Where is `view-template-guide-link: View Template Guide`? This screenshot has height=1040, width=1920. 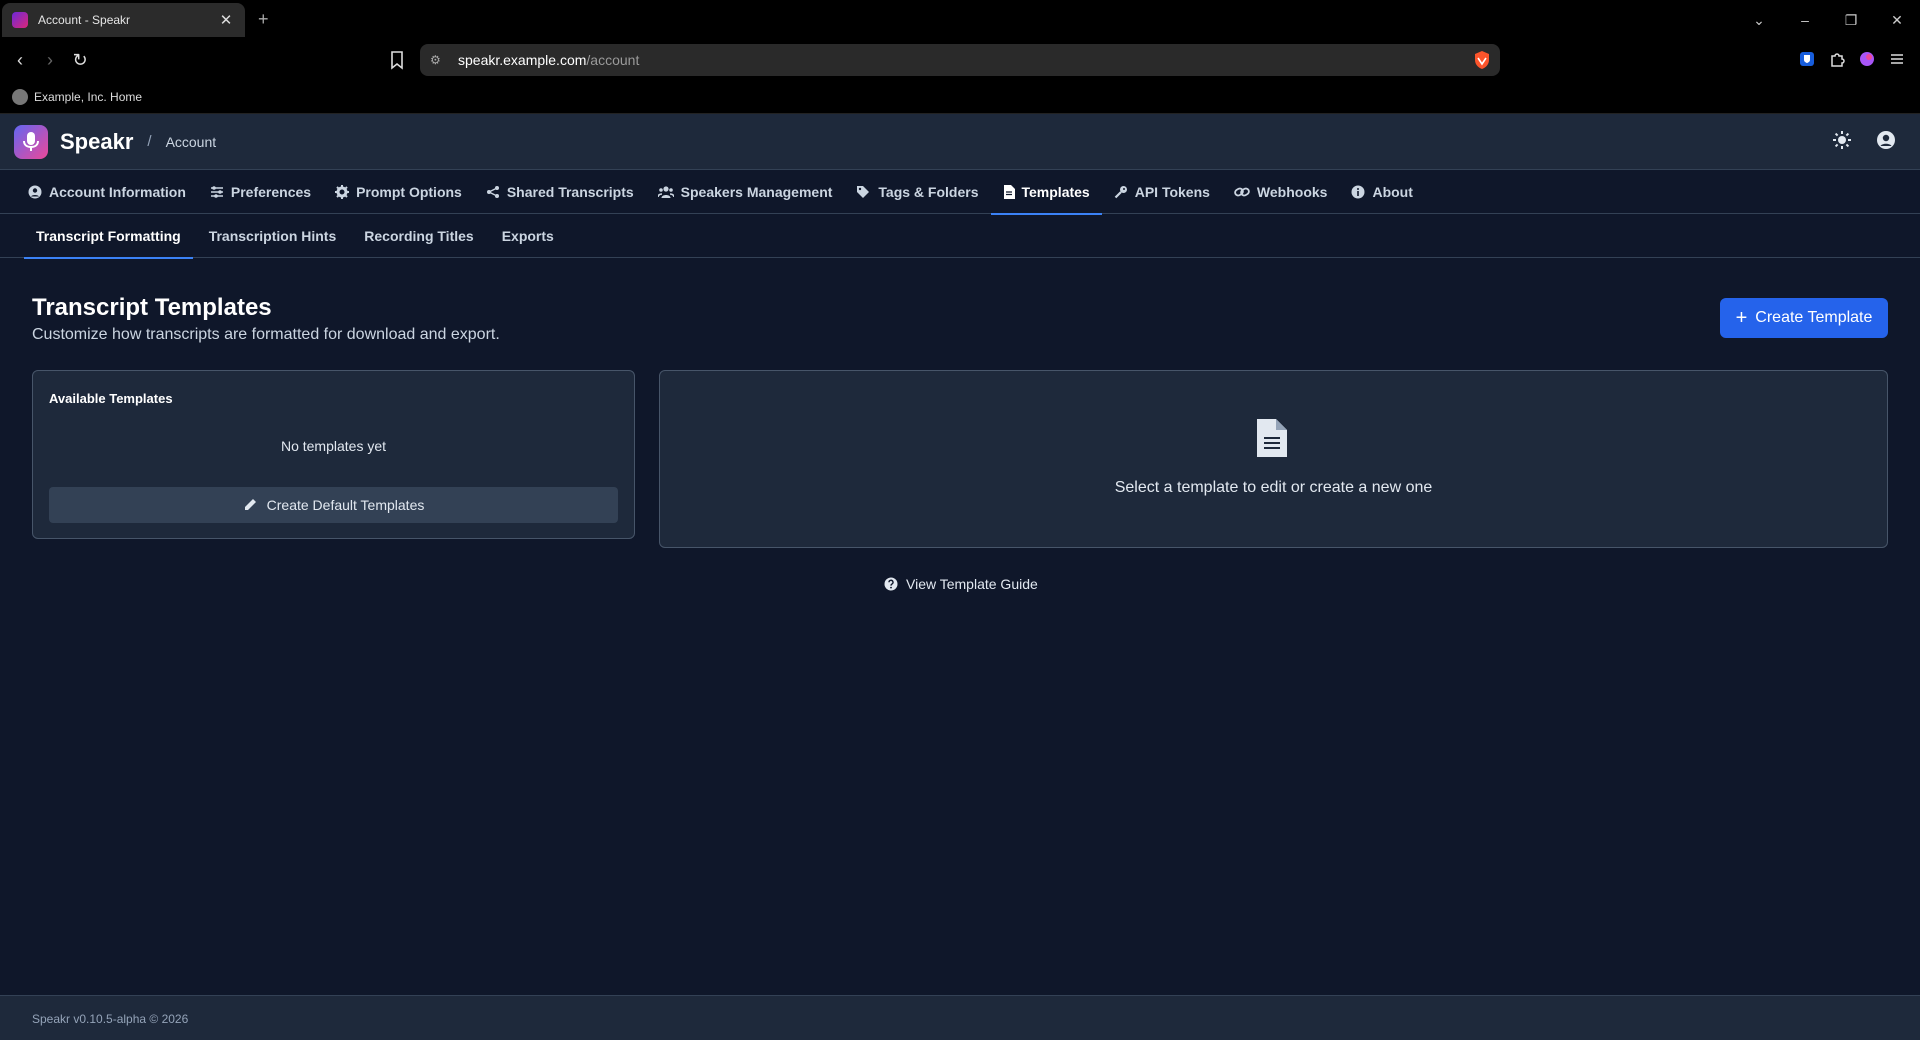 view-template-guide-link: View Template Guide is located at coordinates (961, 584).